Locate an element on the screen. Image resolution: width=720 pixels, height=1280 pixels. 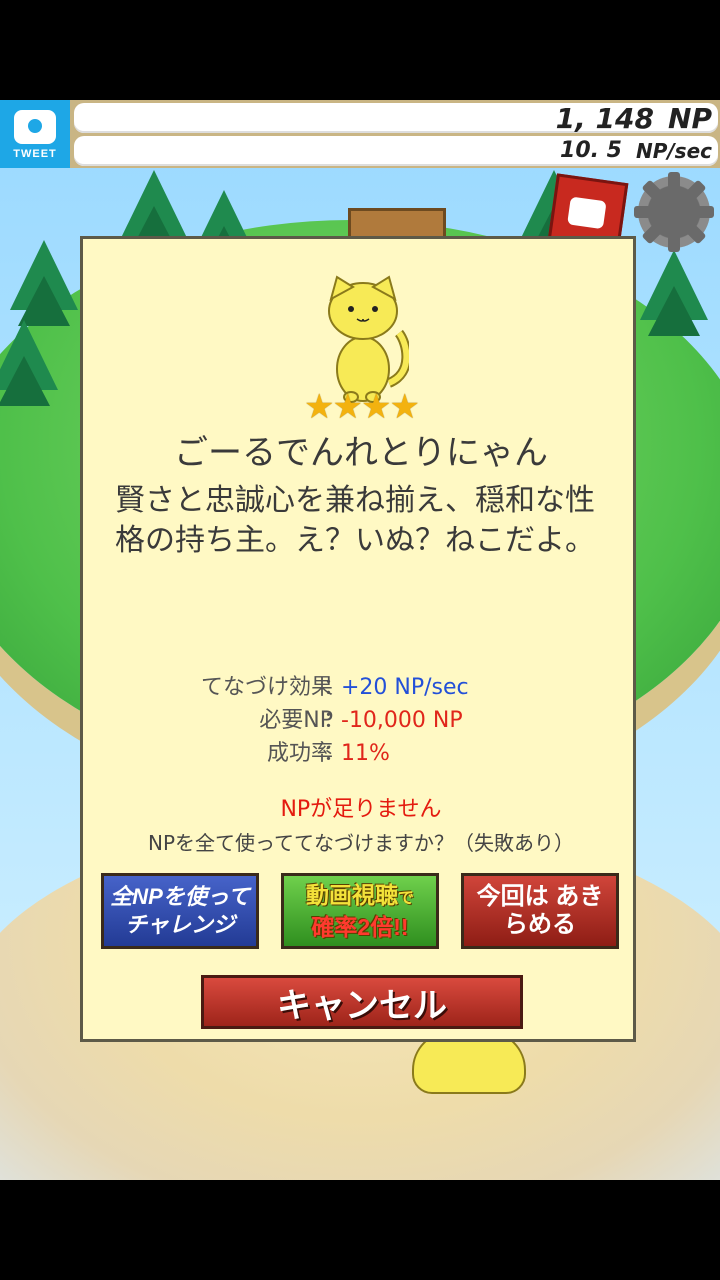
np-total-value: 1, 148 is located at coordinates (604, 118).